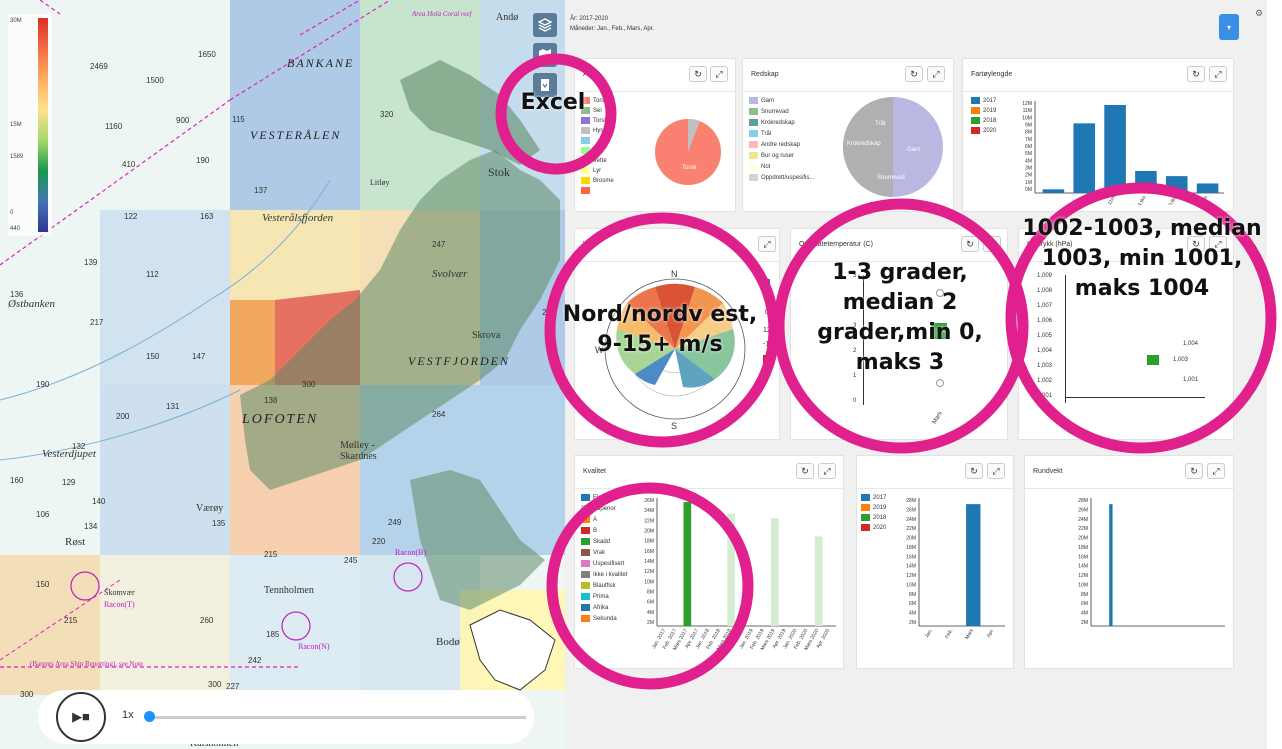  Describe the element at coordinates (595, 596) in the screenshot. I see `legend-item: Prima` at that location.